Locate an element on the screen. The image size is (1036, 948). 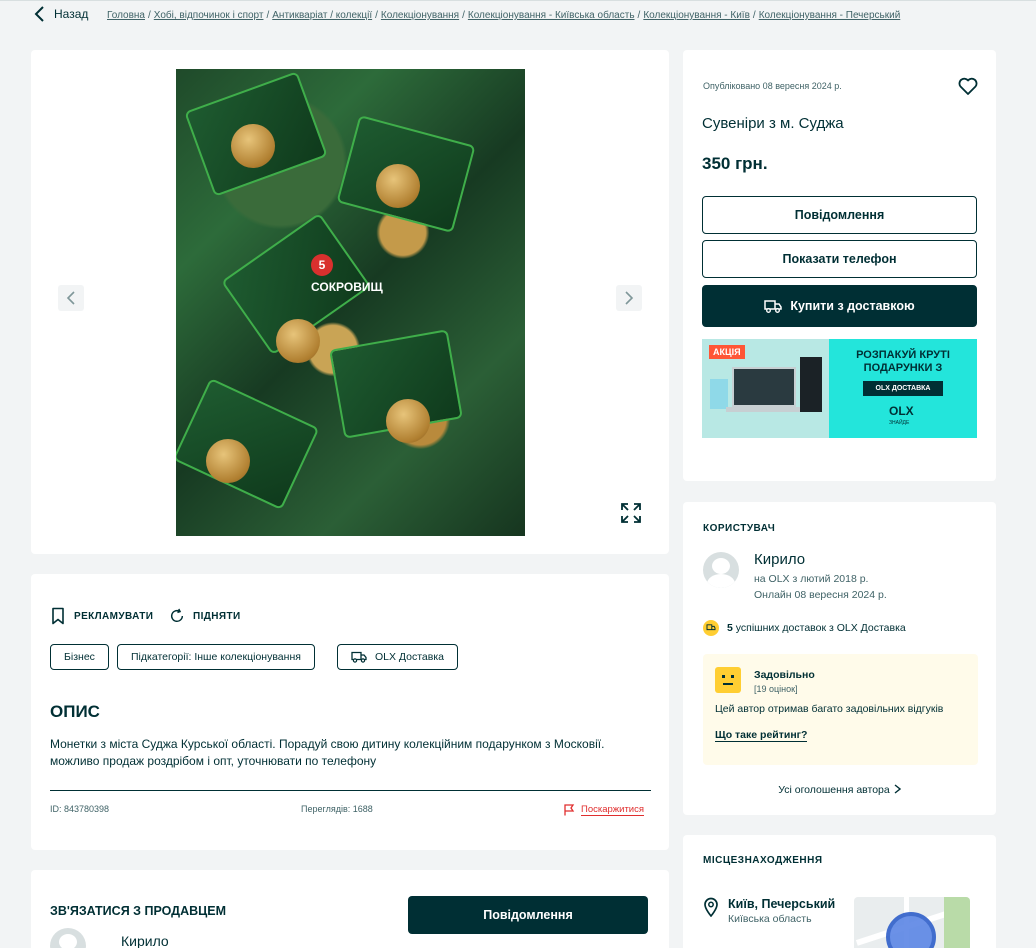
report-link: Поскаржитися is located at coordinates (604, 810).